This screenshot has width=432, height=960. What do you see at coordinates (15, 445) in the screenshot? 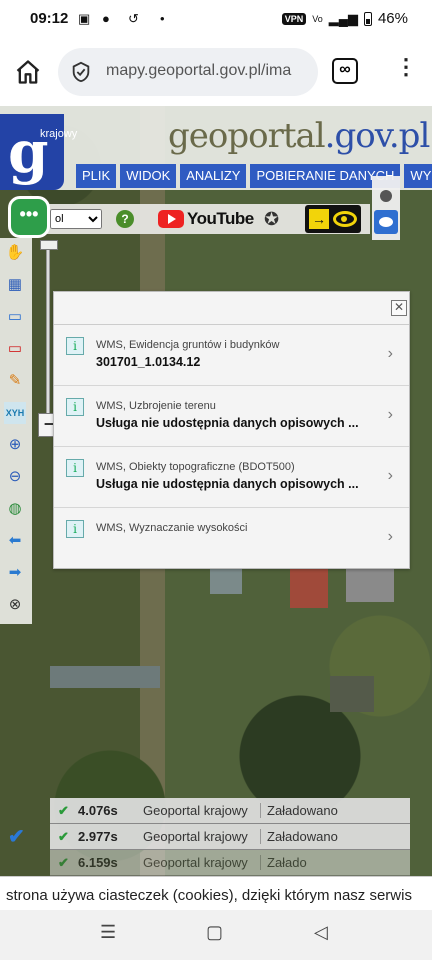
I see `zoom-in-icon: ⊕` at bounding box center [15, 445].